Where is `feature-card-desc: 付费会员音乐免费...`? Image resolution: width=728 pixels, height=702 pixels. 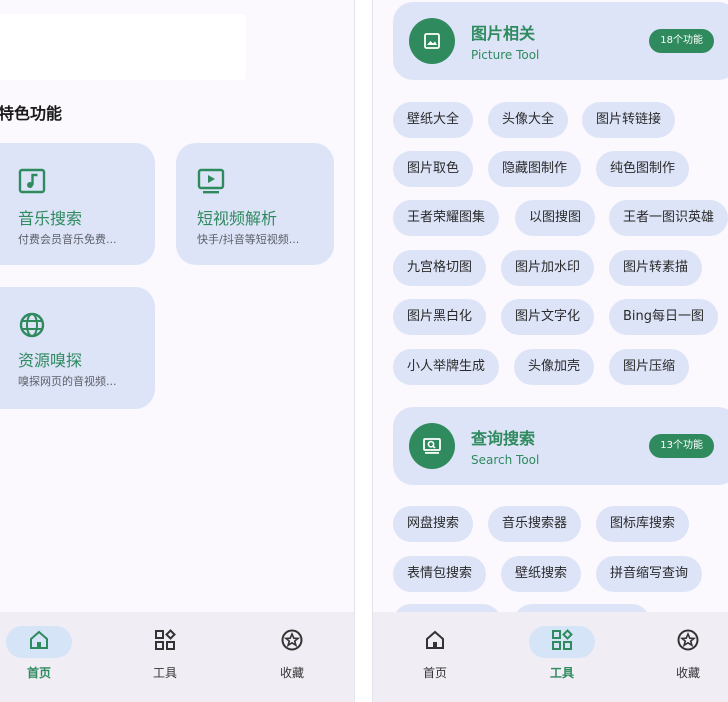
feature-card-desc: 付费会员音乐免费... is located at coordinates (67, 239).